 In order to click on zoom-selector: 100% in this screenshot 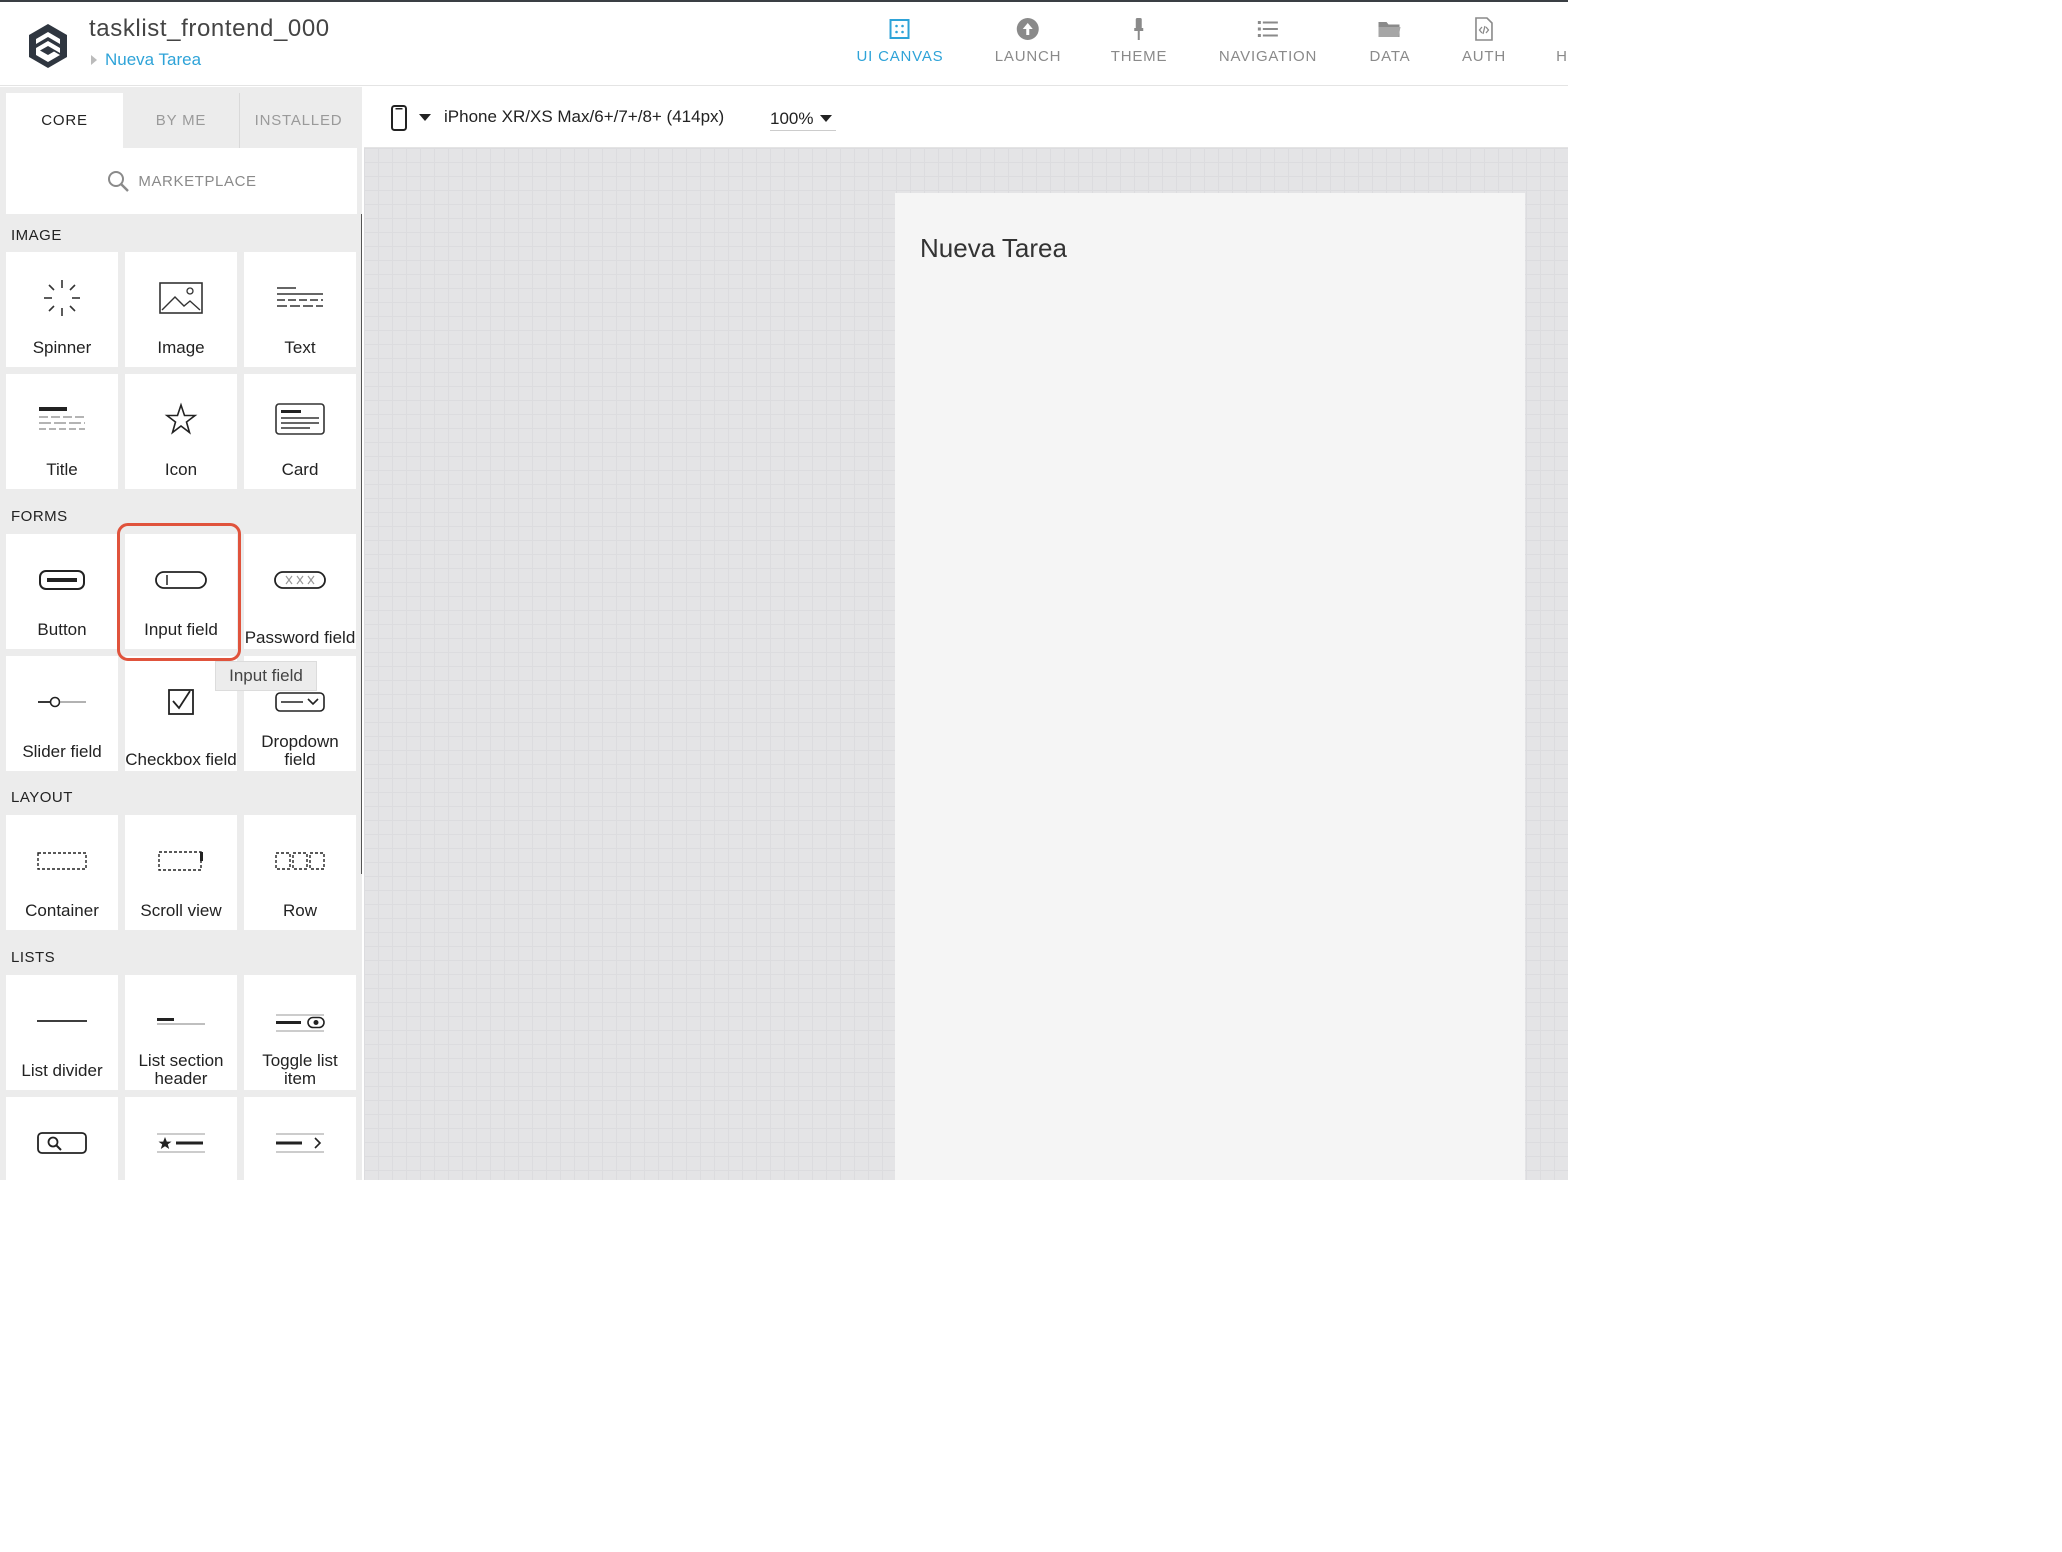, I will do `click(803, 118)`.